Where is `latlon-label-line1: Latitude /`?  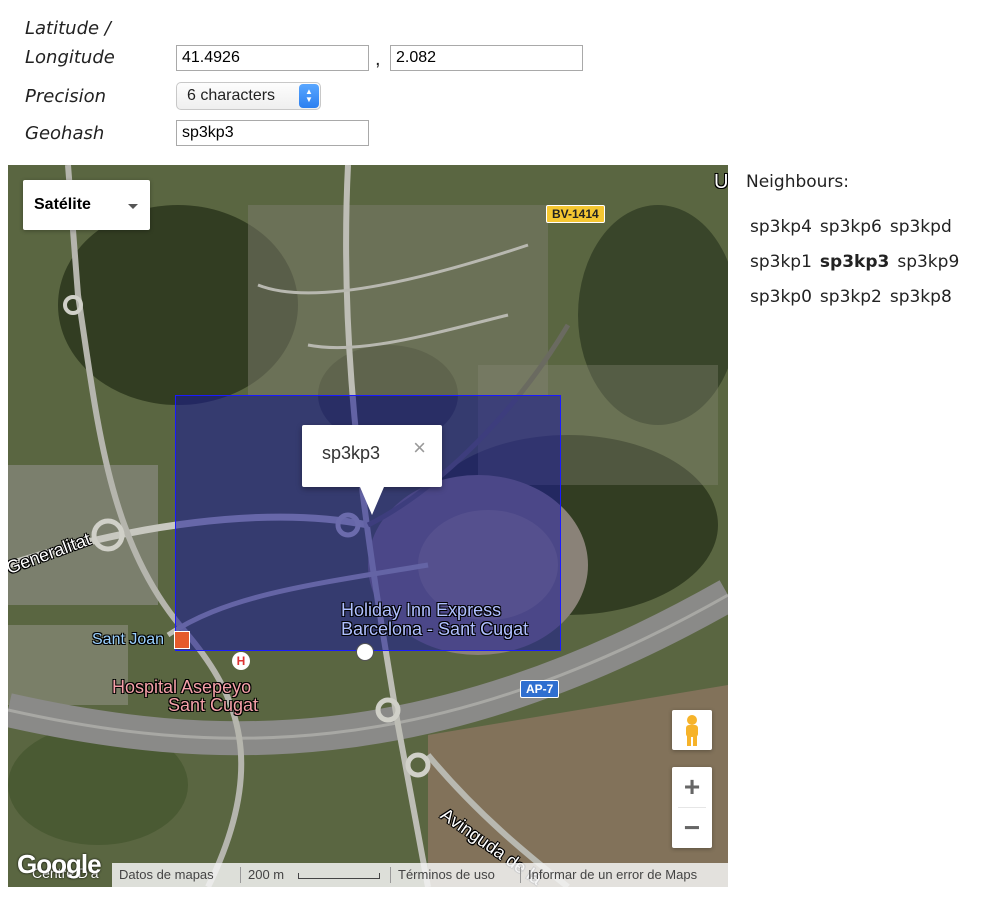
latlon-label-line1: Latitude / is located at coordinates (68, 28).